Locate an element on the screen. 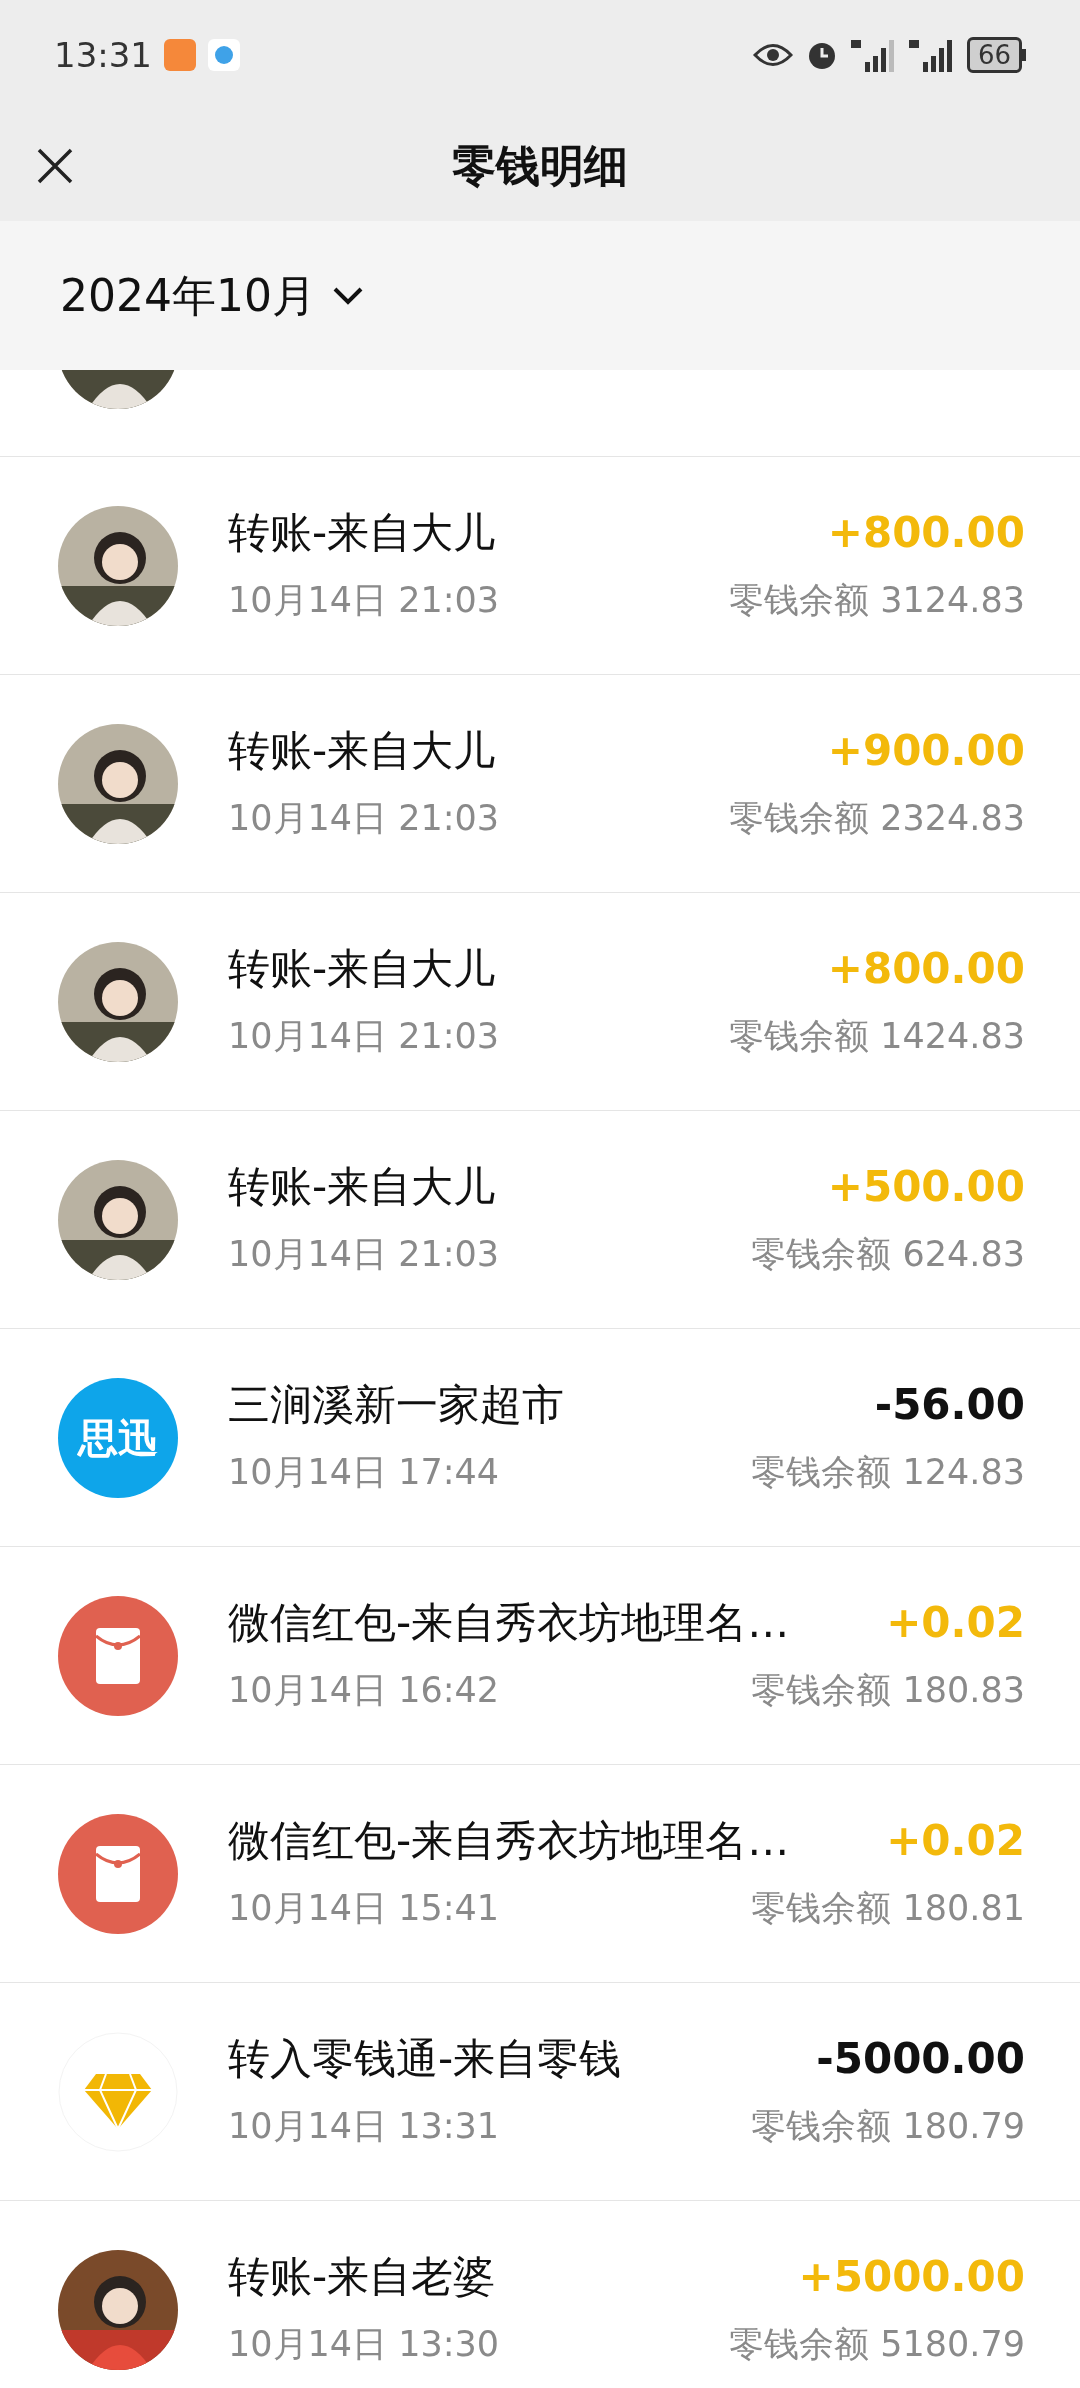 This screenshot has height=2388, width=1080. transaction-time: 10月14日 13:31 is located at coordinates (364, 2127).